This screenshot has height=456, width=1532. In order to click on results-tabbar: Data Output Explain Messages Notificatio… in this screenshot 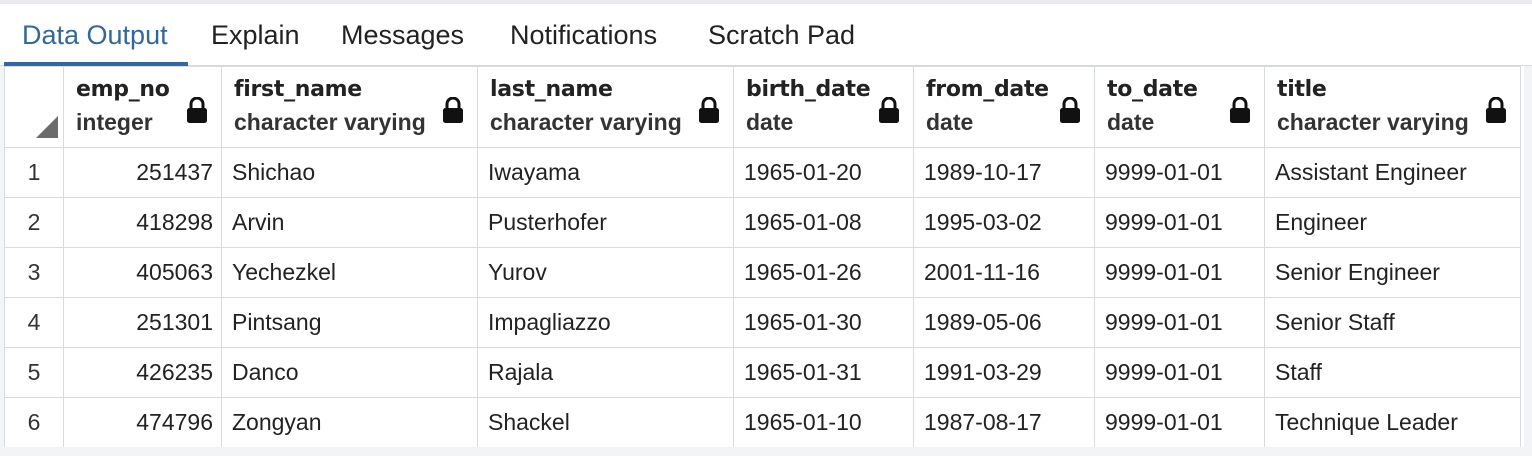, I will do `click(766, 33)`.